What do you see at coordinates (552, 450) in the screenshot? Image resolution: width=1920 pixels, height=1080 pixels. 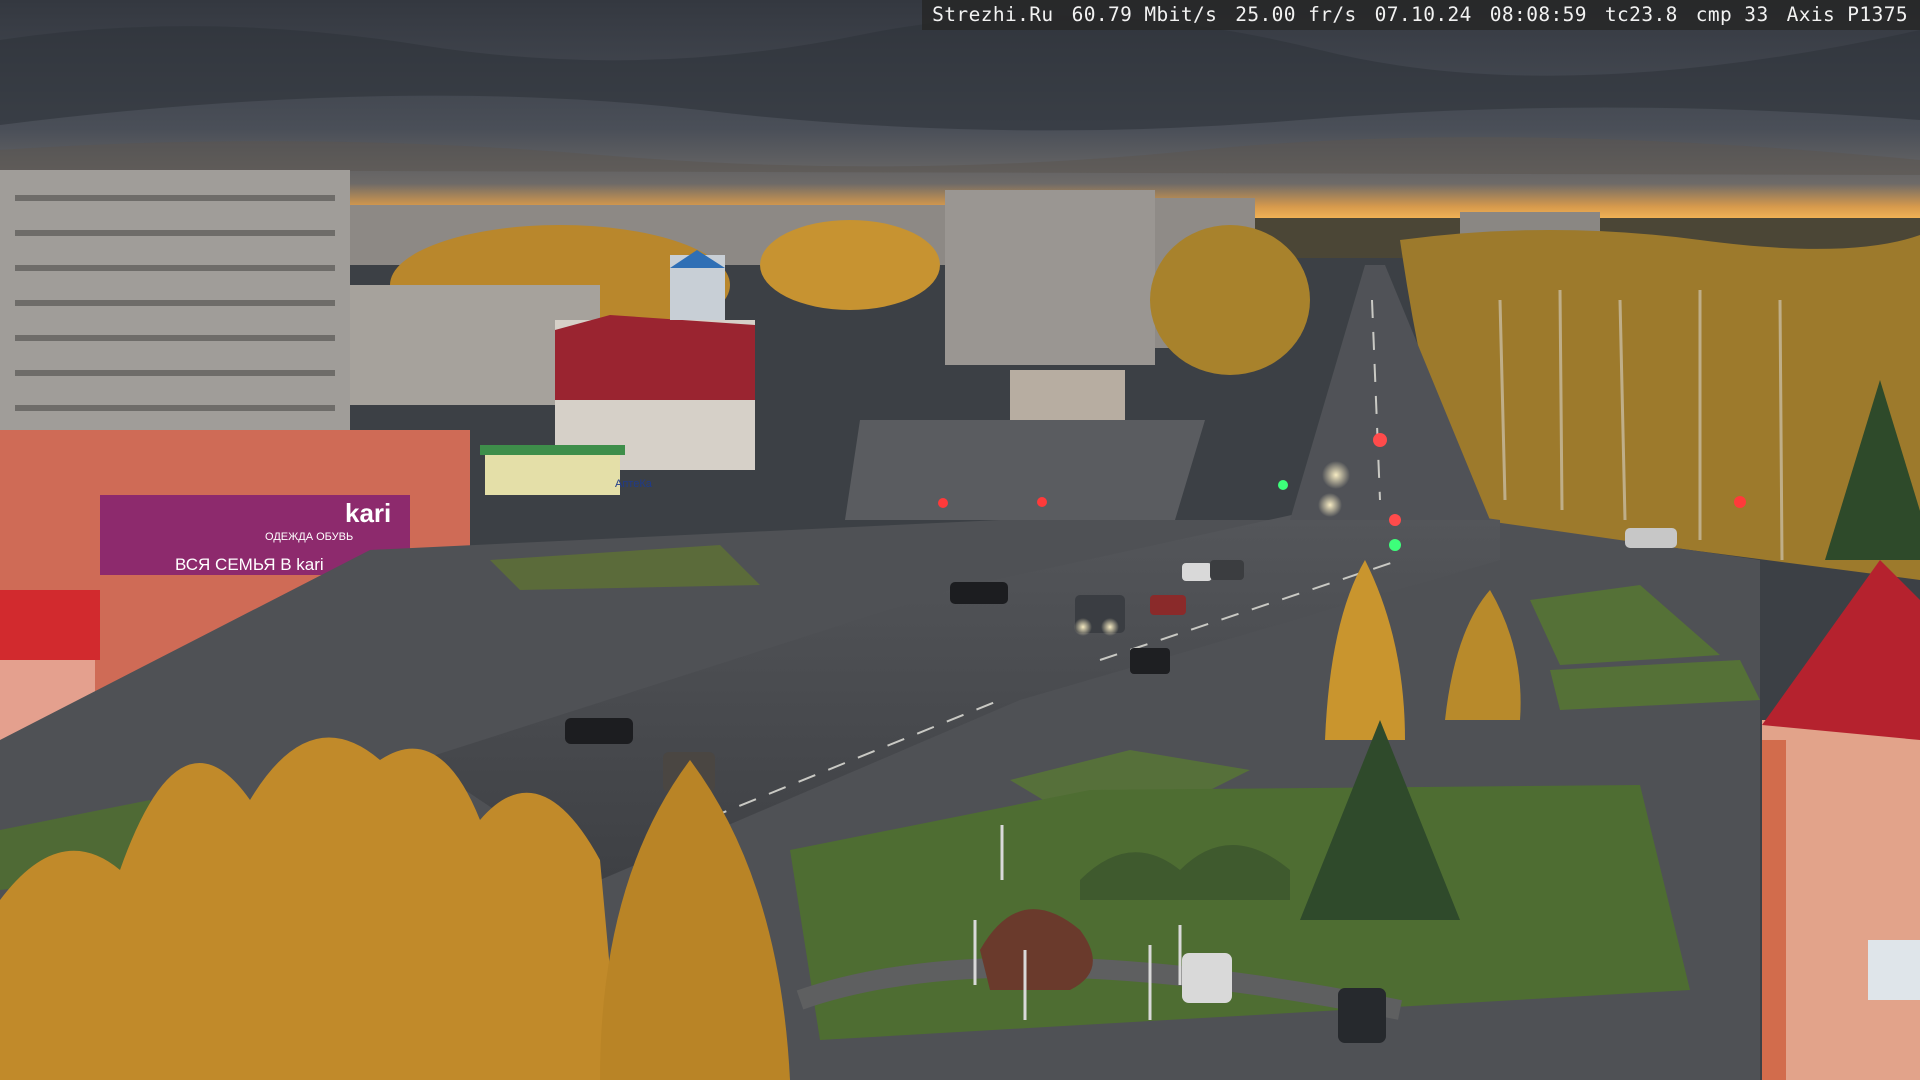 I see `kiosk-roof` at bounding box center [552, 450].